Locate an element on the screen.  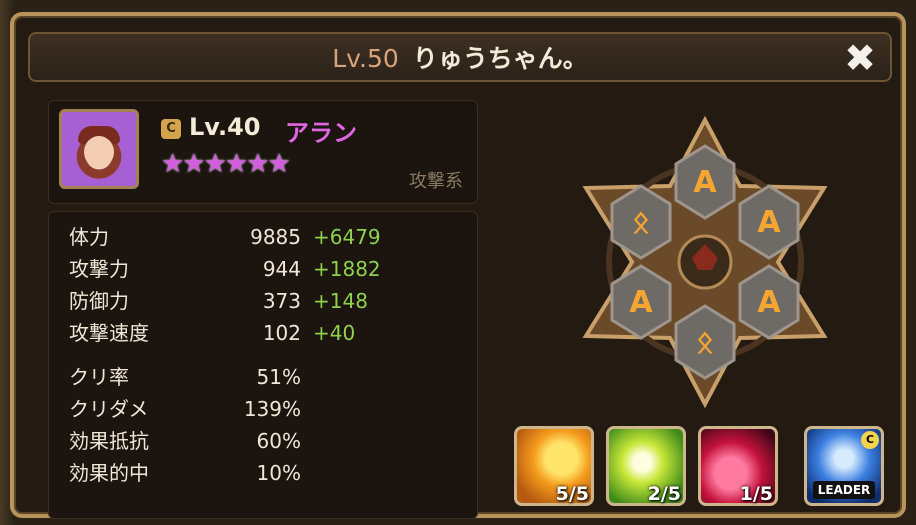
monster-type: 攻撃系 is located at coordinates (436, 181).